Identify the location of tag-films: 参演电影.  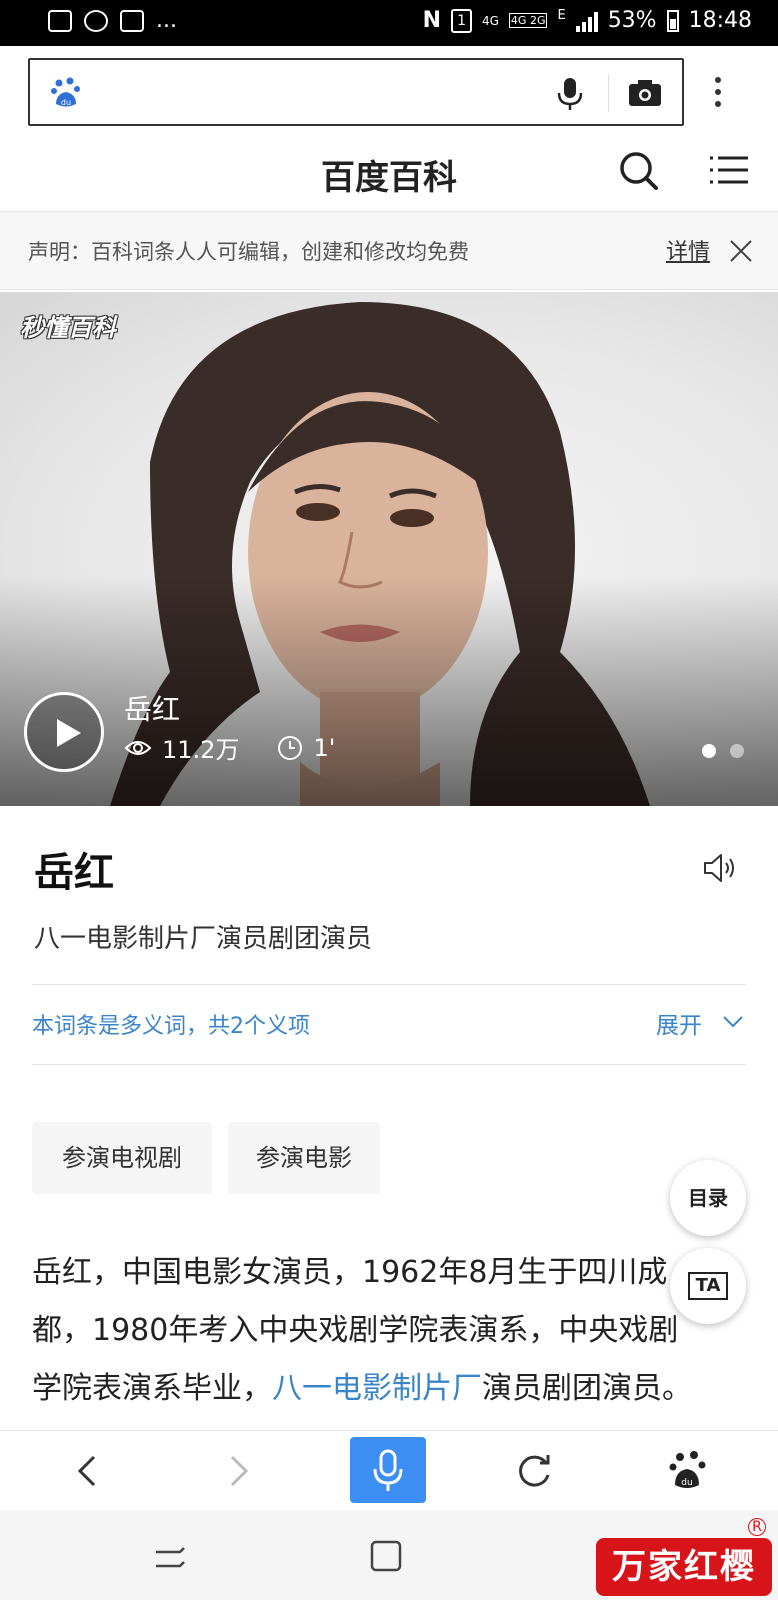
(304, 1158).